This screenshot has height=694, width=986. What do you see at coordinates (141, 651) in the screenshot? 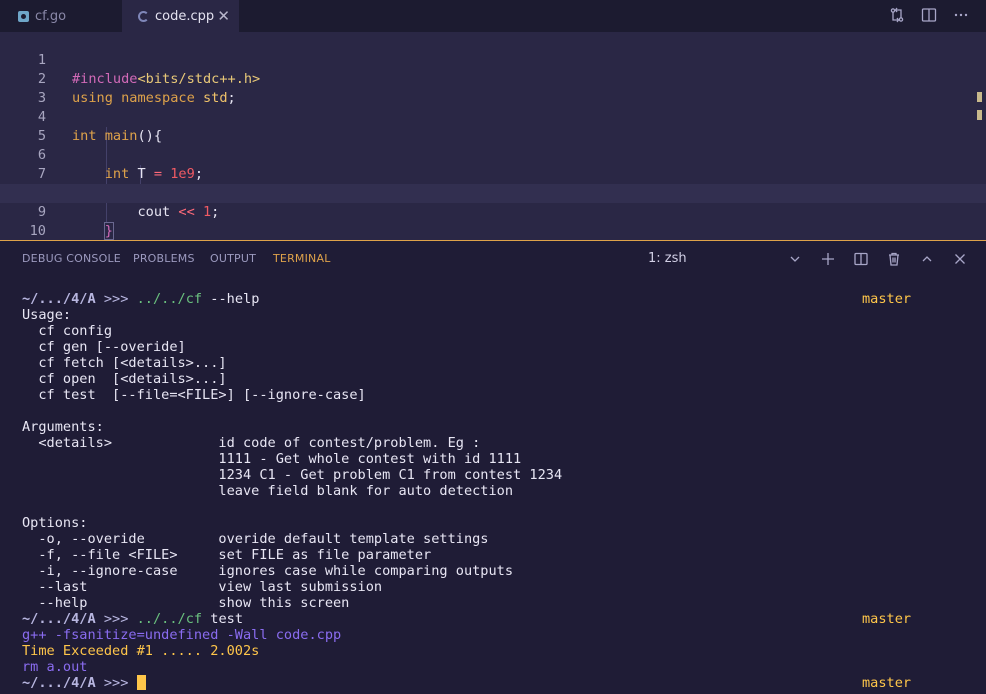
I see `result-line: Time Exceeded #1 ..... 2.002s` at bounding box center [141, 651].